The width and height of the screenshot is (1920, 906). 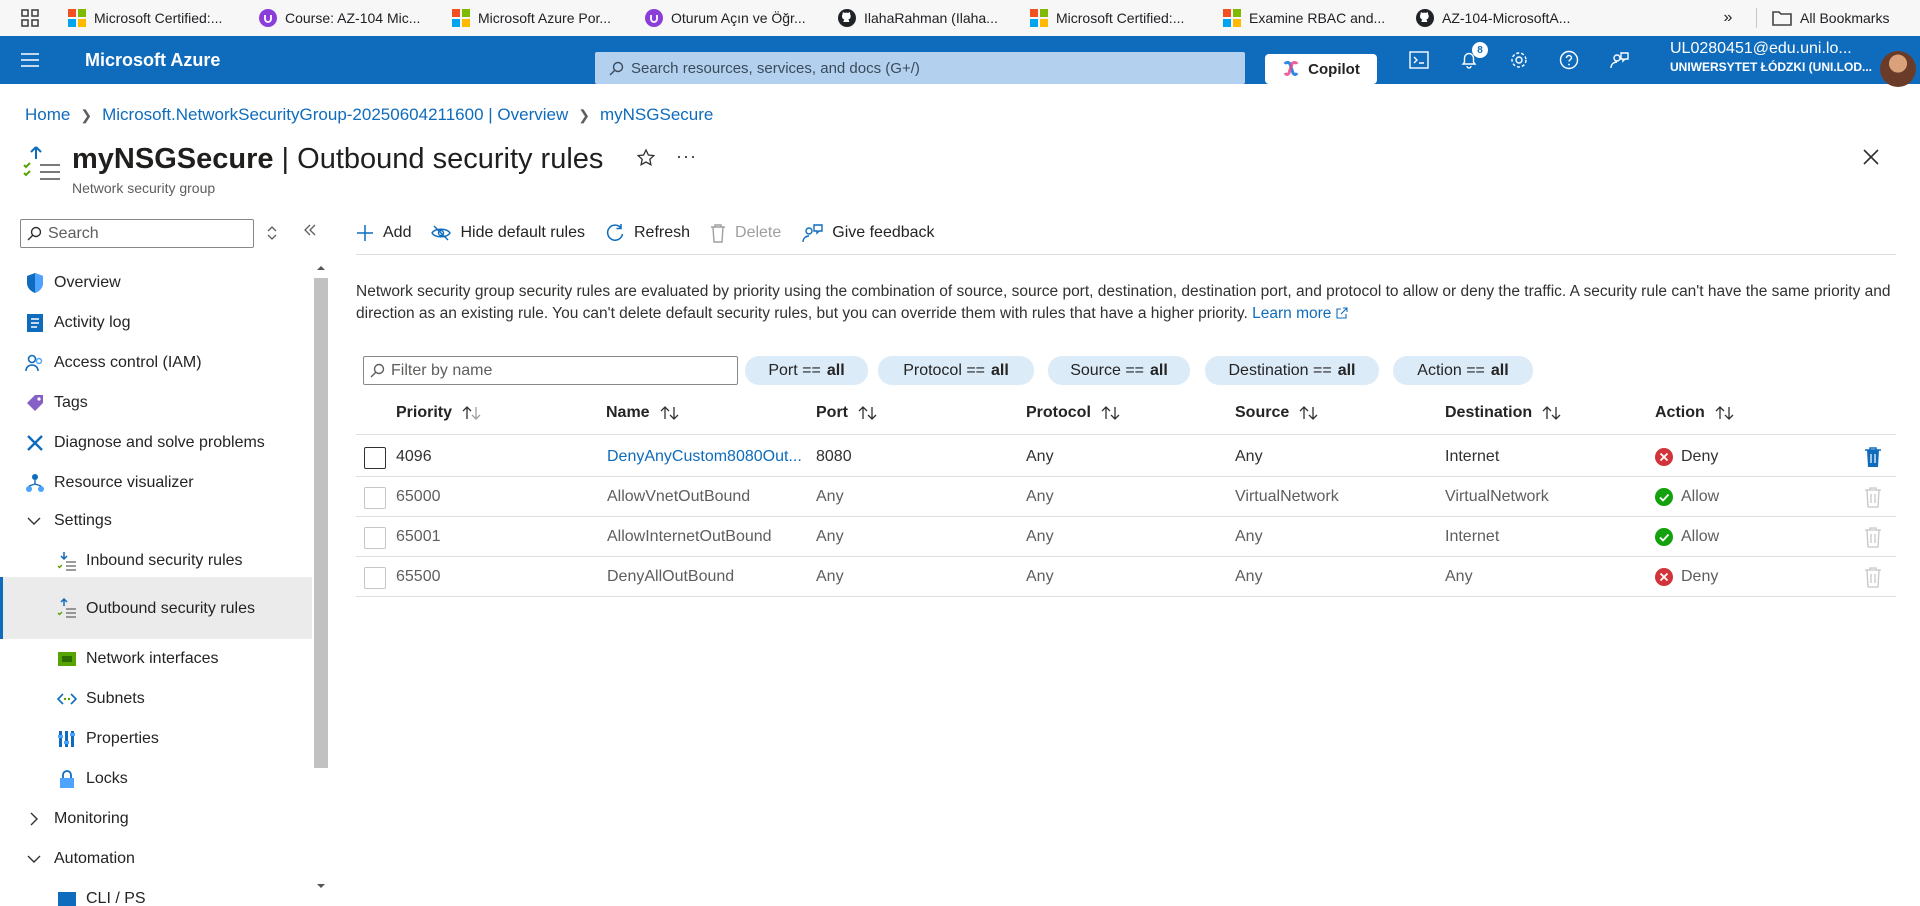 What do you see at coordinates (30, 18) in the screenshot?
I see `apps-grid-icon` at bounding box center [30, 18].